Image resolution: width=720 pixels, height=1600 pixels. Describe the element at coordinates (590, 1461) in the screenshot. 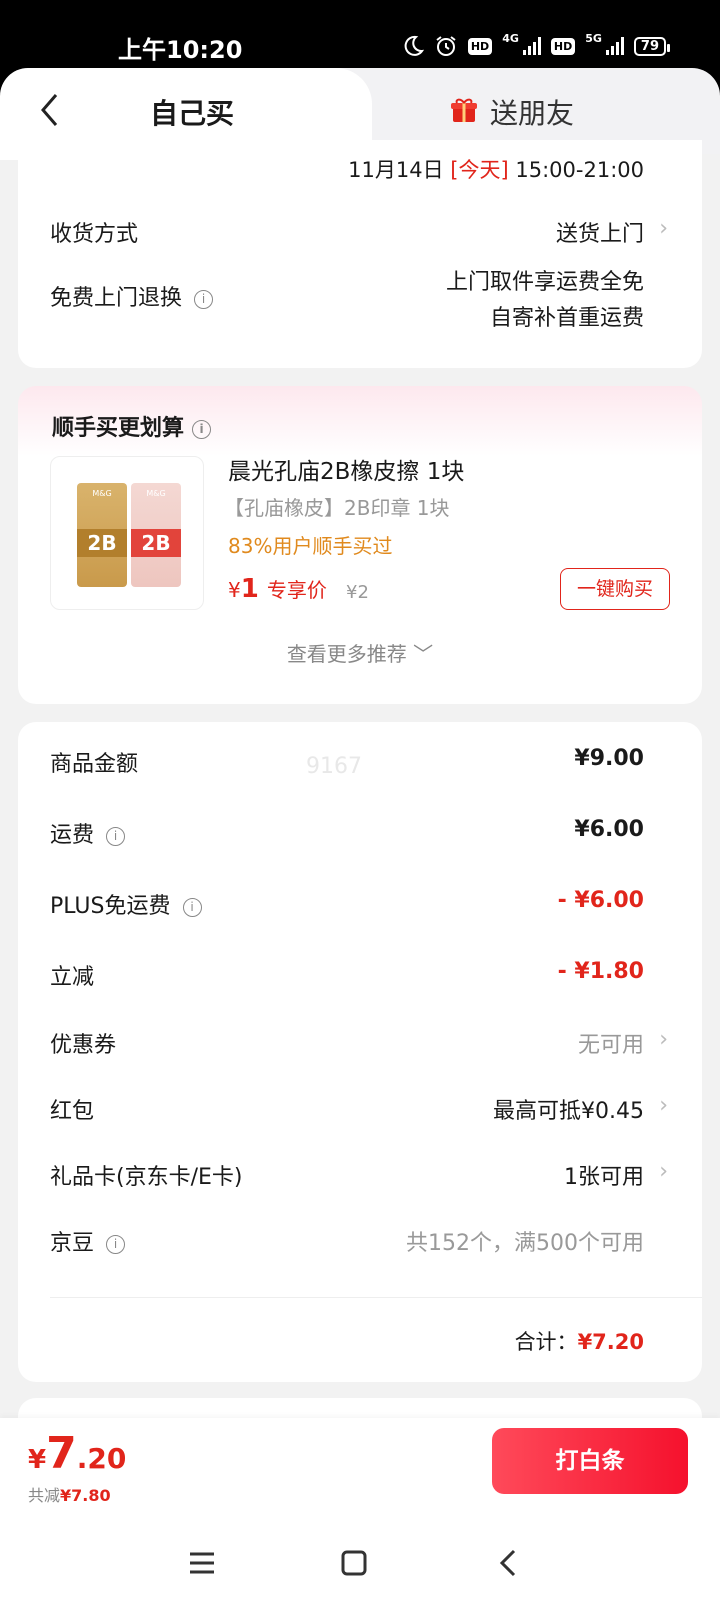

I see `pay-button: 打白条` at that location.